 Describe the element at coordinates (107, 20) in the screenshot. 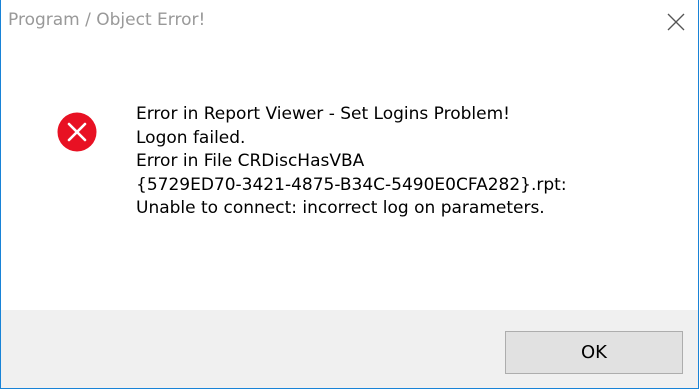

I see `dialog-title: Program / Object Error!` at that location.